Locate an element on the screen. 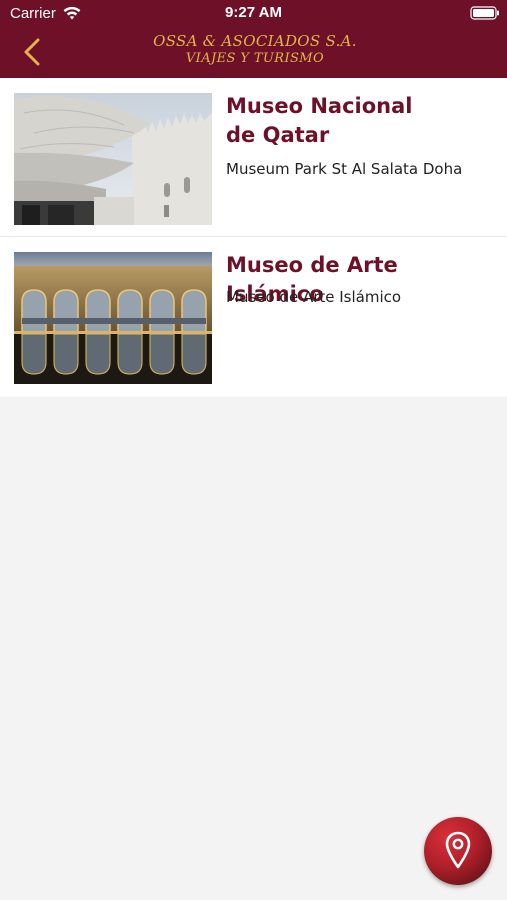 This screenshot has width=507, height=900. chevron-left-icon is located at coordinates (32, 52).